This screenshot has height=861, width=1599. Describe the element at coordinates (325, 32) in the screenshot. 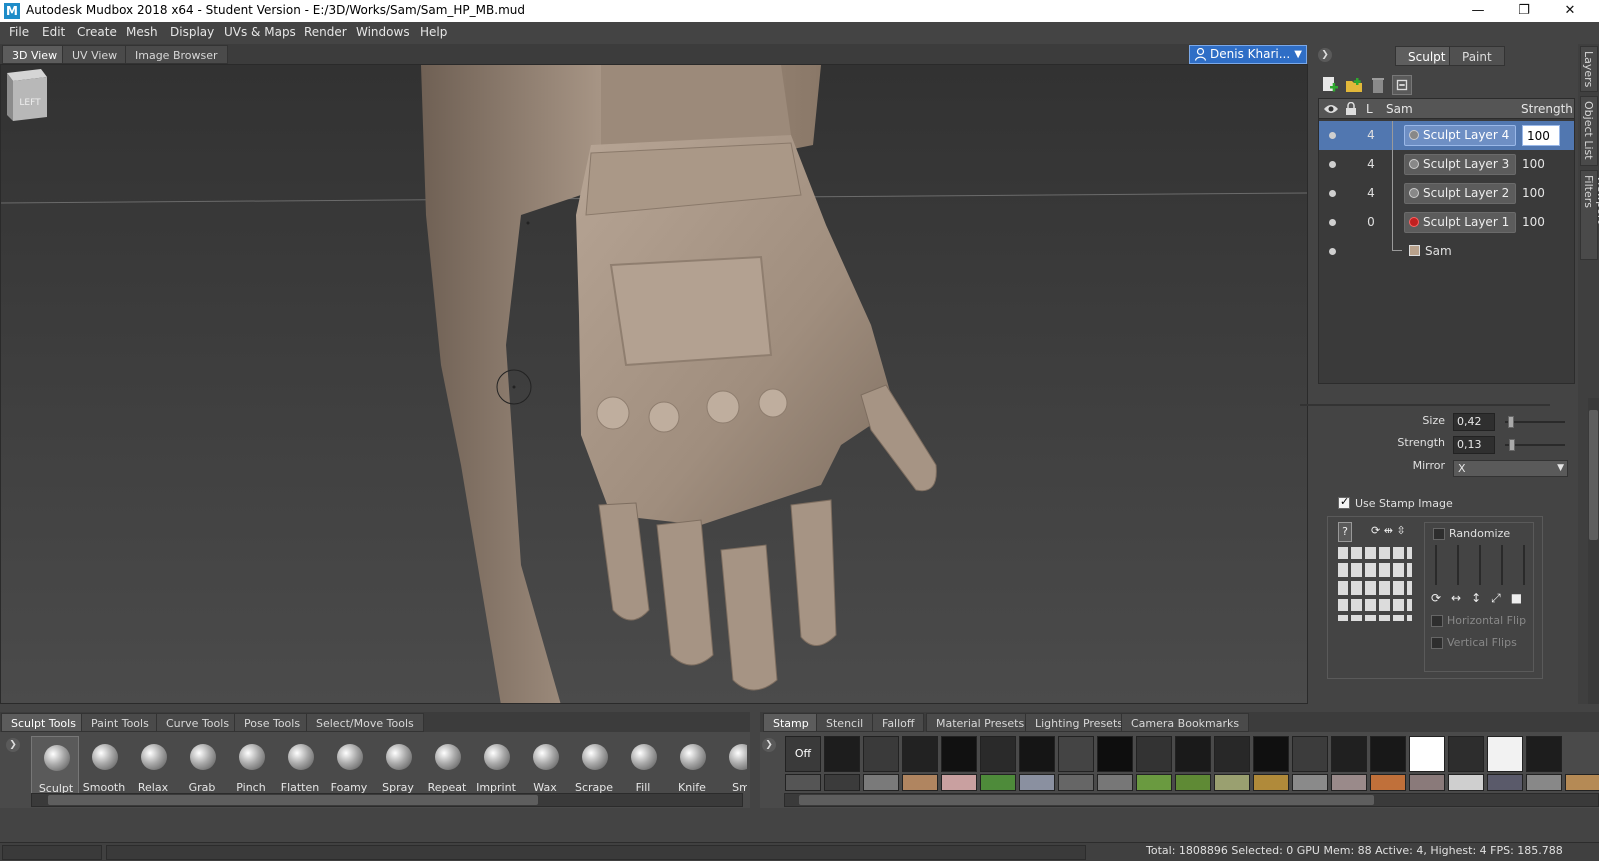

I see `menu-render: Render` at that location.